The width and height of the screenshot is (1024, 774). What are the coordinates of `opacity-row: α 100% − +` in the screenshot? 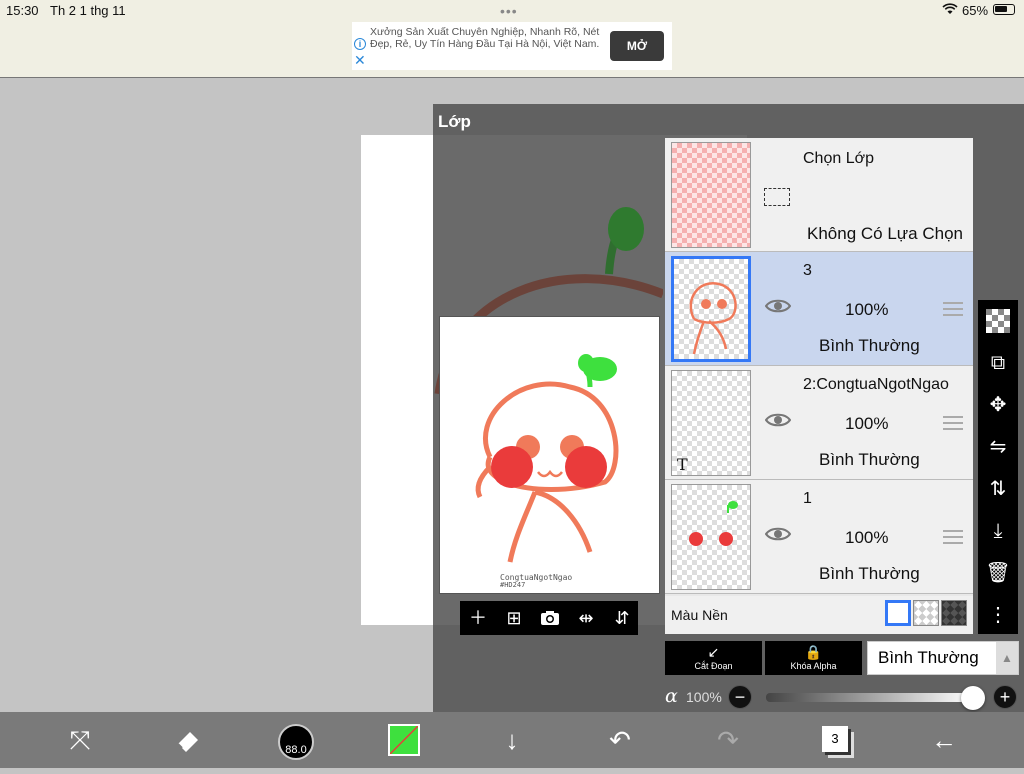 It's located at (844, 698).